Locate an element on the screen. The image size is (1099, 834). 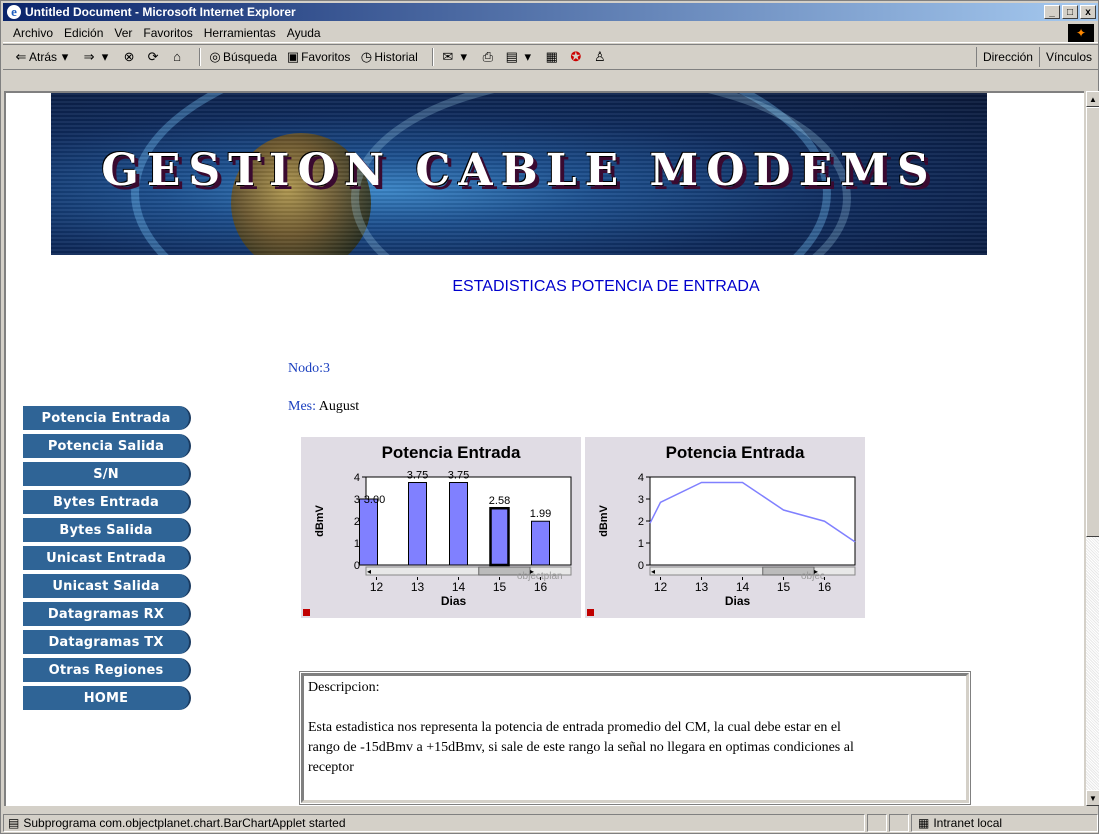
x-tick-label: 15 is located at coordinates (500, 587).